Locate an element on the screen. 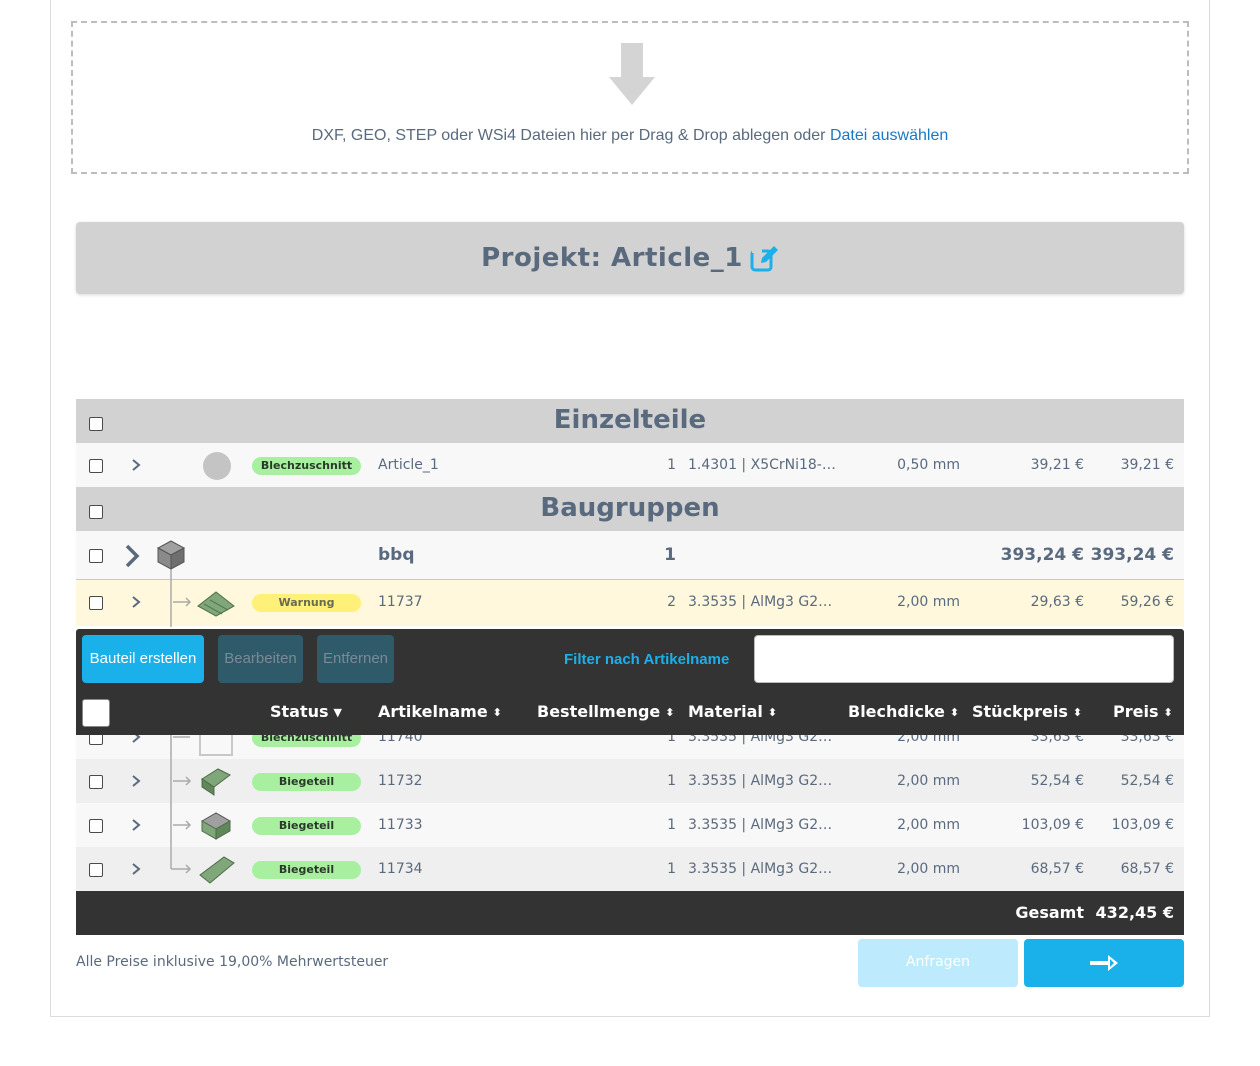  column-unit-price: Stückpreis ⬍ is located at coordinates (1027, 711).